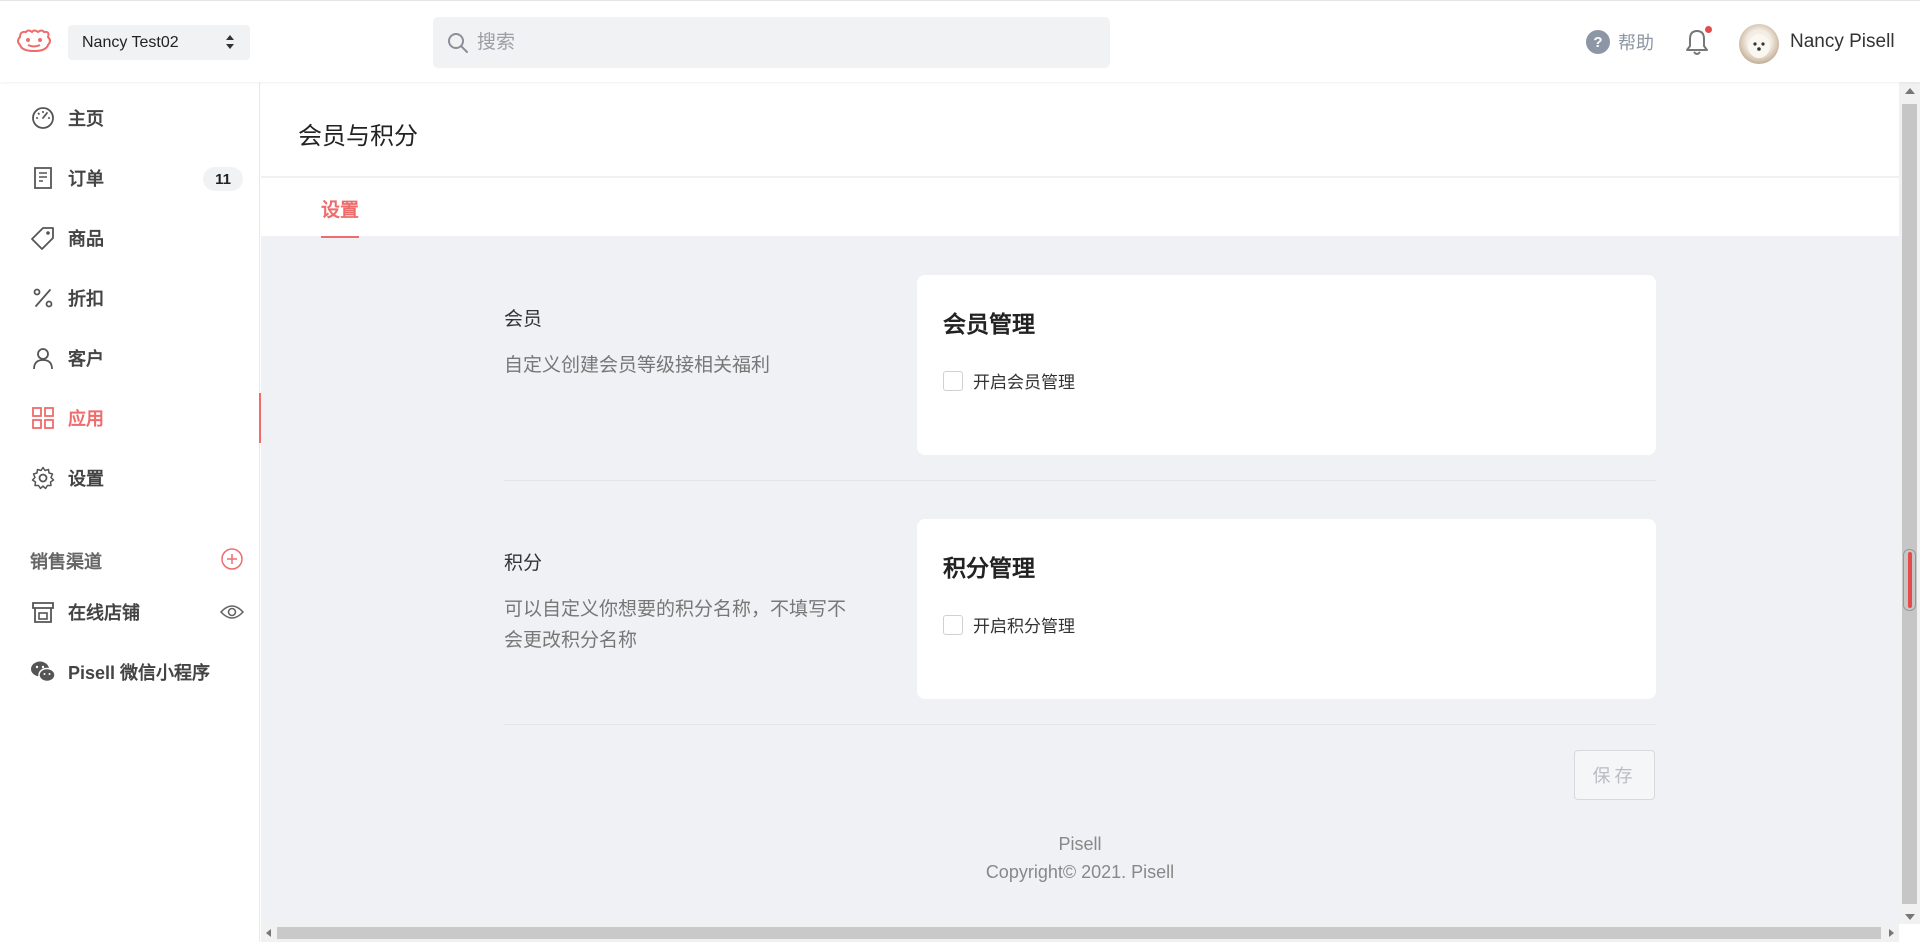  I want to click on help-link: ? 帮助, so click(1620, 42).